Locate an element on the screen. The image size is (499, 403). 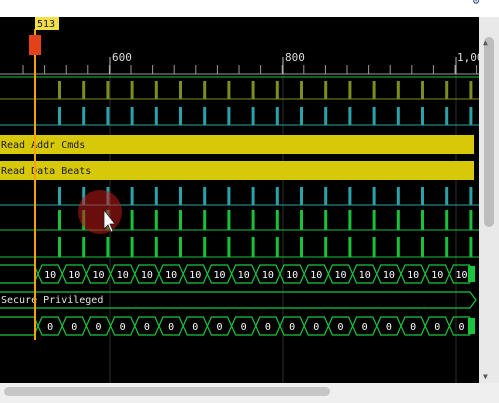
bus-row-len: 10 10 10 10 10 10 10 10 10 10 10 10 10 10 10 10 10 10 is located at coordinates (237, 274).